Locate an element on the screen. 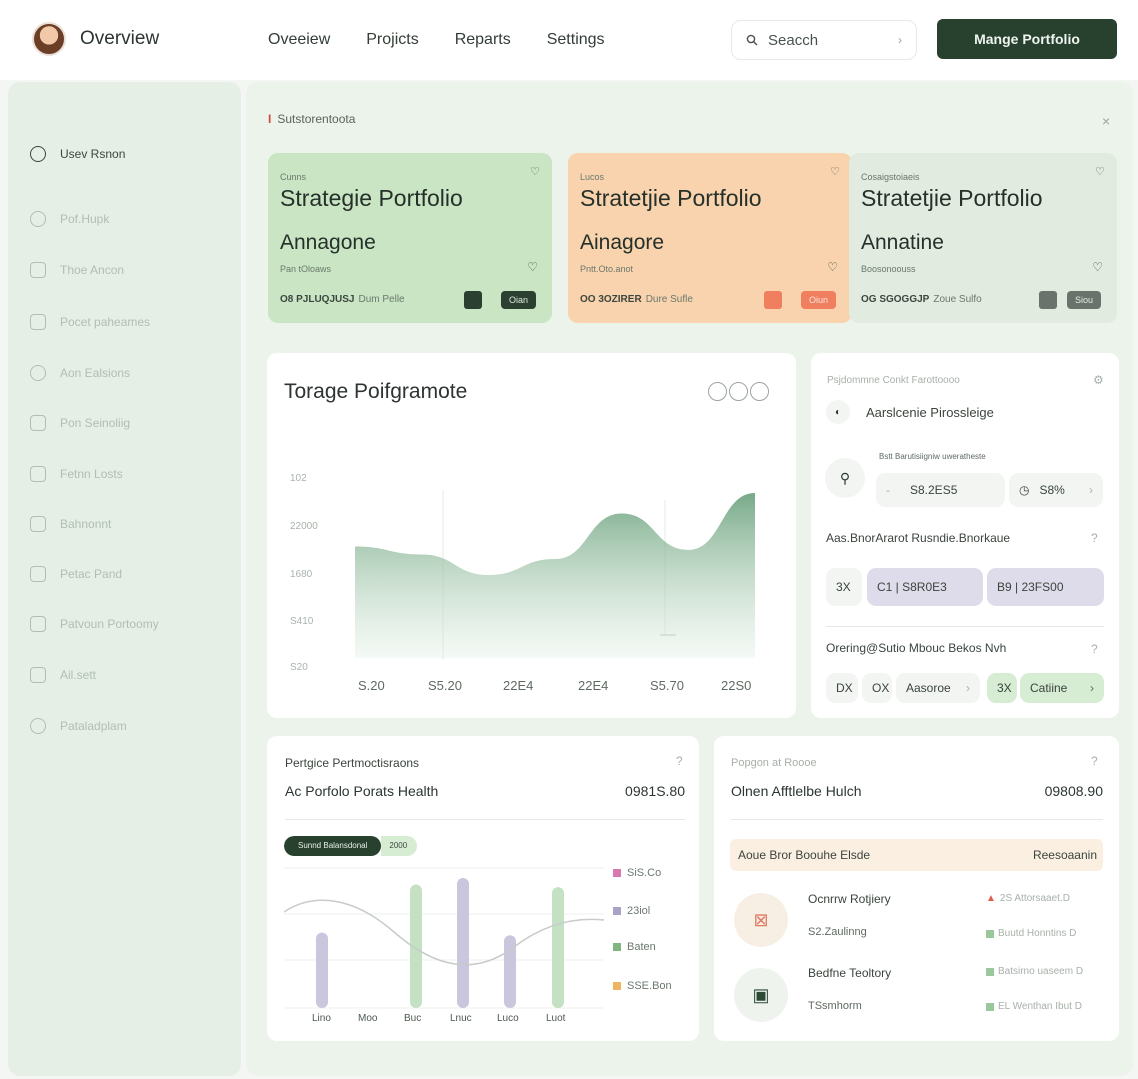  chip-d: OX is located at coordinates (877, 688).